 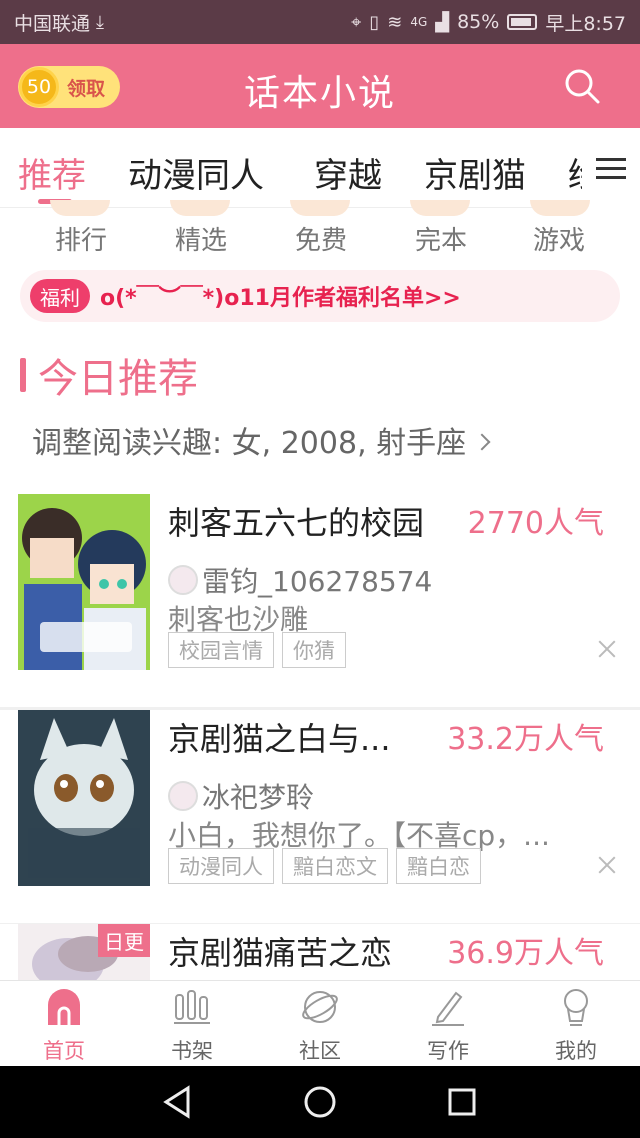 I want to click on book-title: 京剧猫痛苦之恋, so click(x=280, y=953).